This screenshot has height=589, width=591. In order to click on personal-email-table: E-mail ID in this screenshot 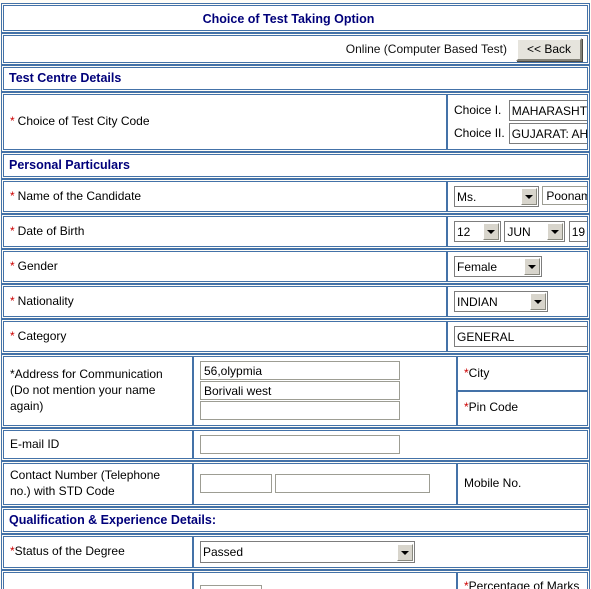, I will do `click(295, 444)`.